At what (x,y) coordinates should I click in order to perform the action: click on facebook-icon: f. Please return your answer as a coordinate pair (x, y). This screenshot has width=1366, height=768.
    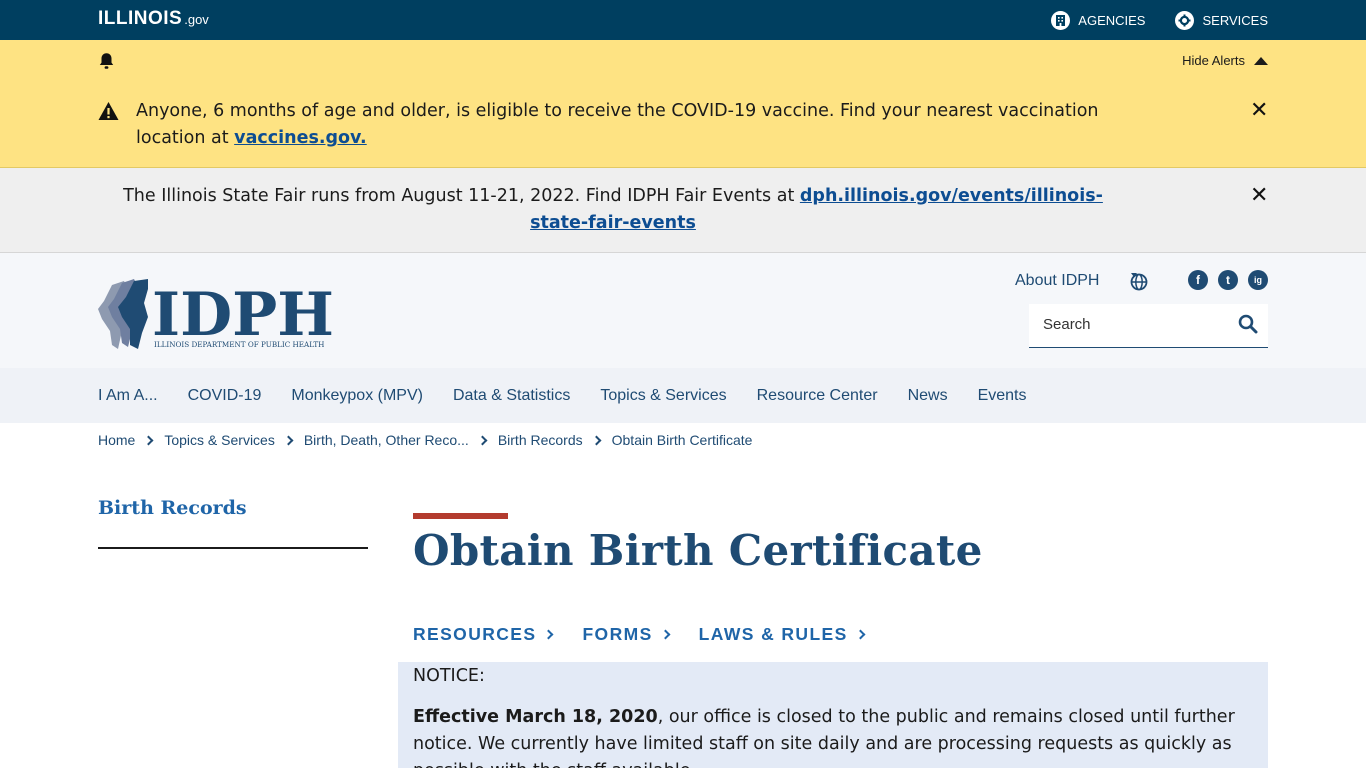
    Looking at the image, I should click on (1198, 280).